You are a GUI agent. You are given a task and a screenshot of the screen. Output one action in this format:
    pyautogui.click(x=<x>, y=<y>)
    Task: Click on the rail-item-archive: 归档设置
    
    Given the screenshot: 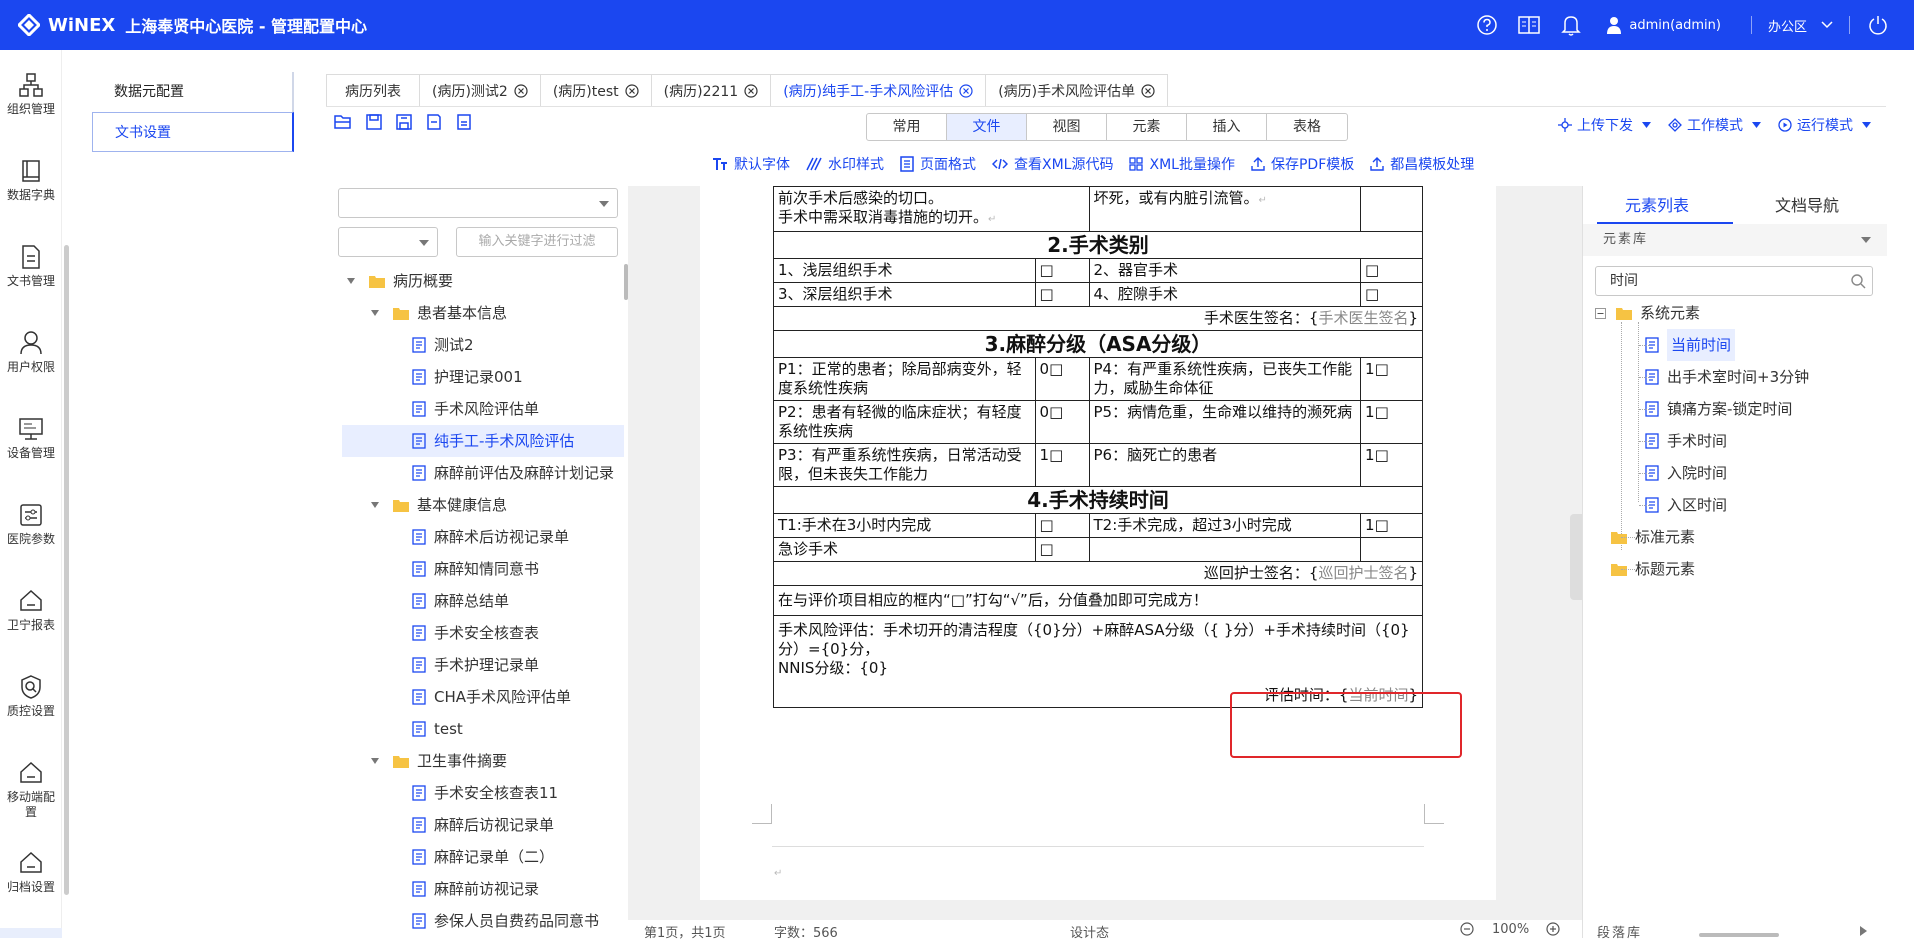 What is the action you would take?
    pyautogui.click(x=31, y=872)
    